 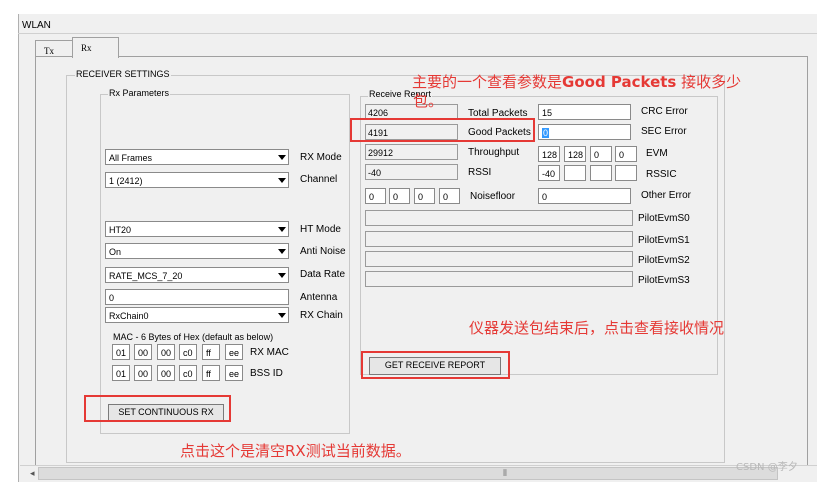 What do you see at coordinates (131, 158) in the screenshot?
I see `rx-mode-value: All Frames` at bounding box center [131, 158].